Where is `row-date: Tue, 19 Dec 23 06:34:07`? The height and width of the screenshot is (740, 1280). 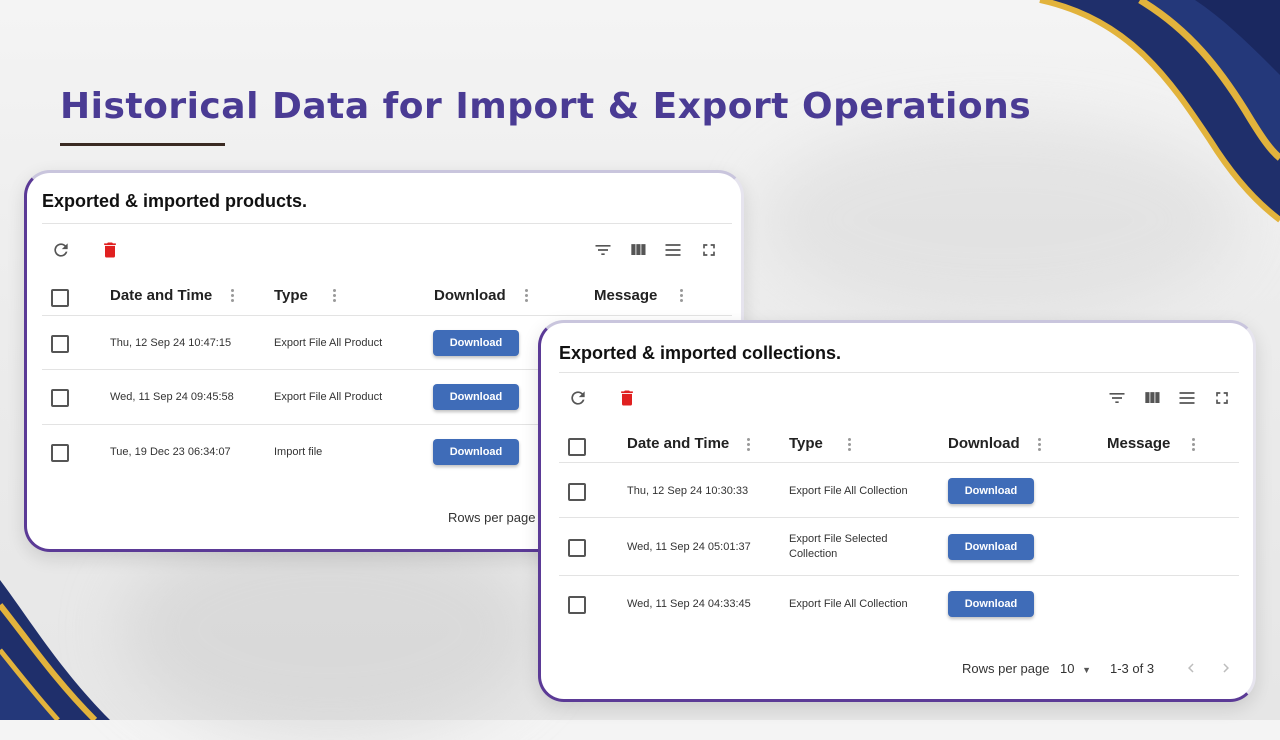
row-date: Tue, 19 Dec 23 06:34:07 is located at coordinates (170, 452).